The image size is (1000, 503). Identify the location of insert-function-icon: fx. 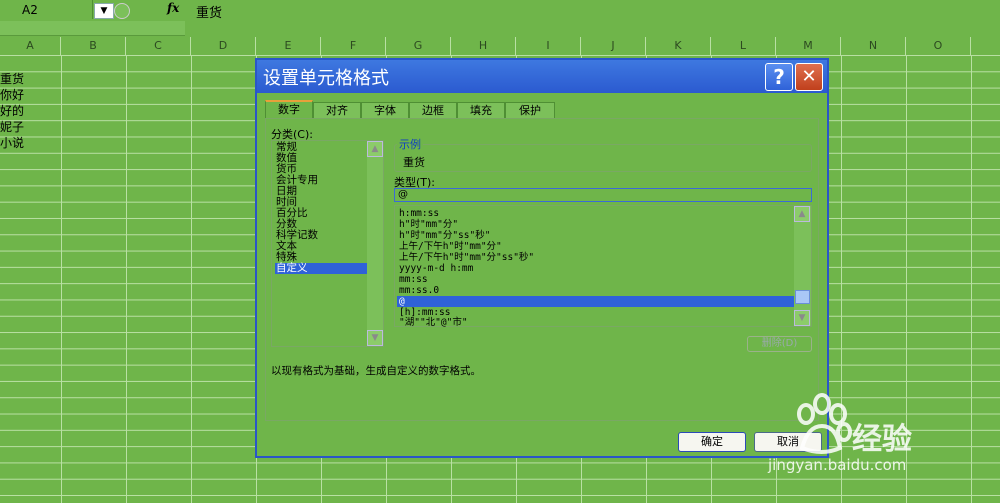
(173, 8).